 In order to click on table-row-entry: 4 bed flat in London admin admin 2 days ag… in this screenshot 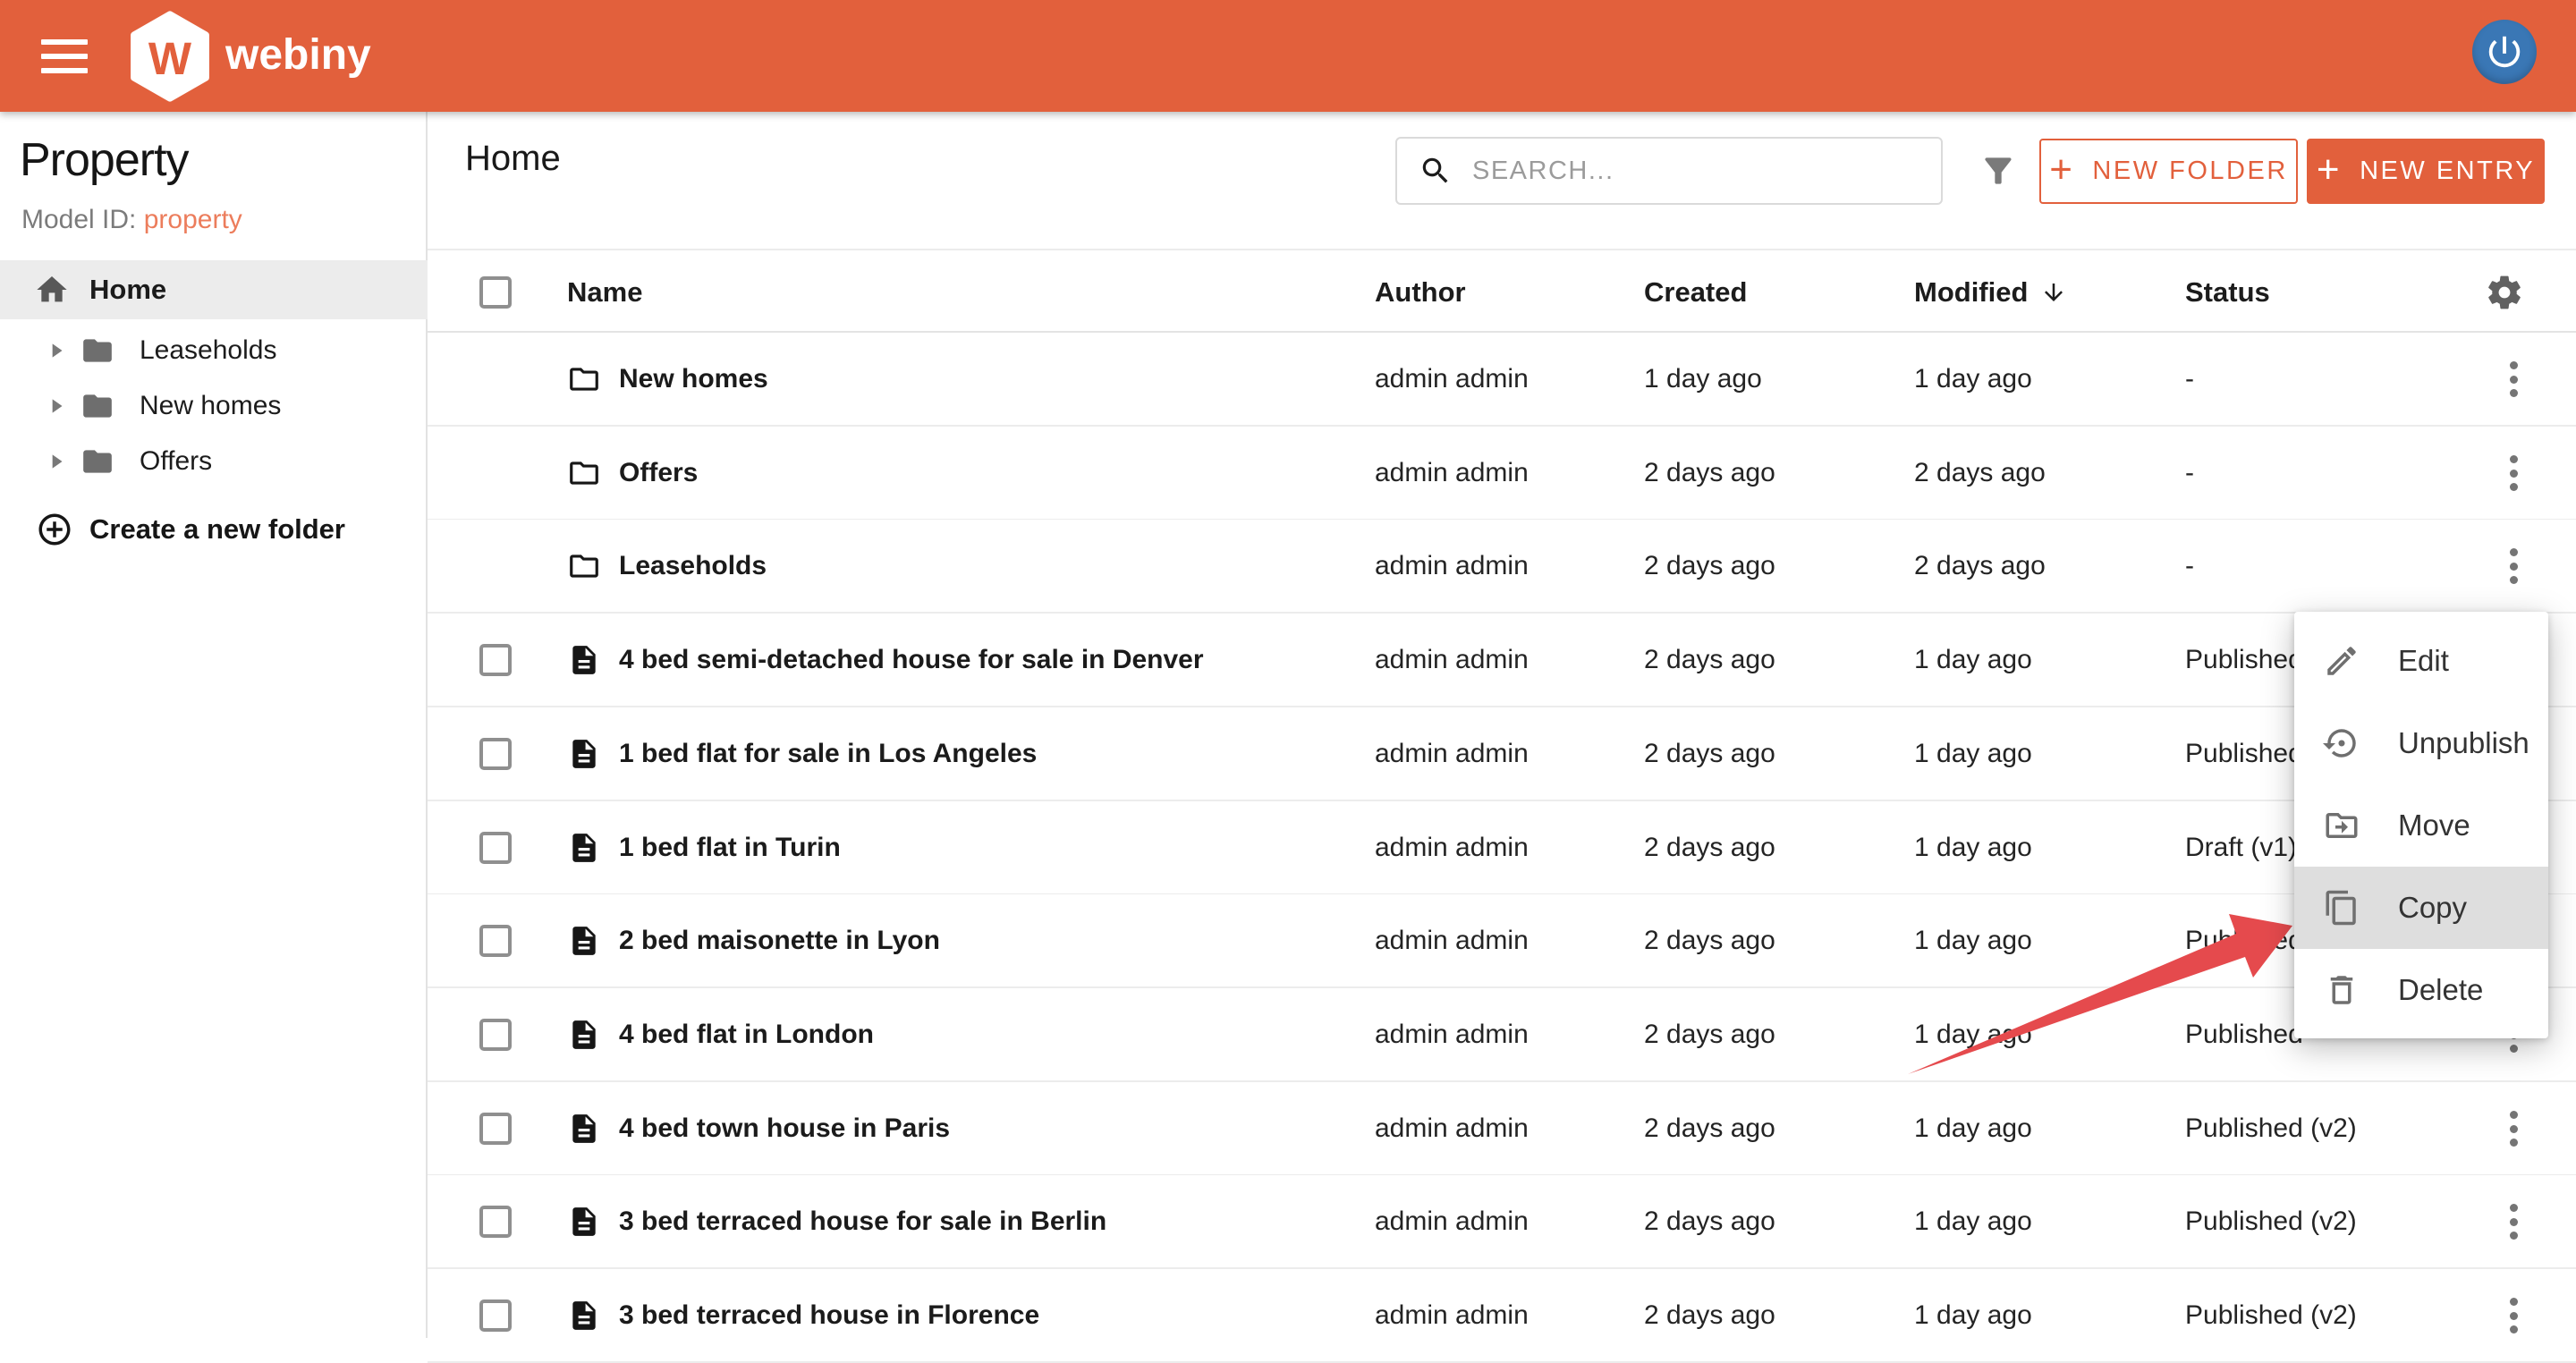, I will do `click(1502, 1035)`.